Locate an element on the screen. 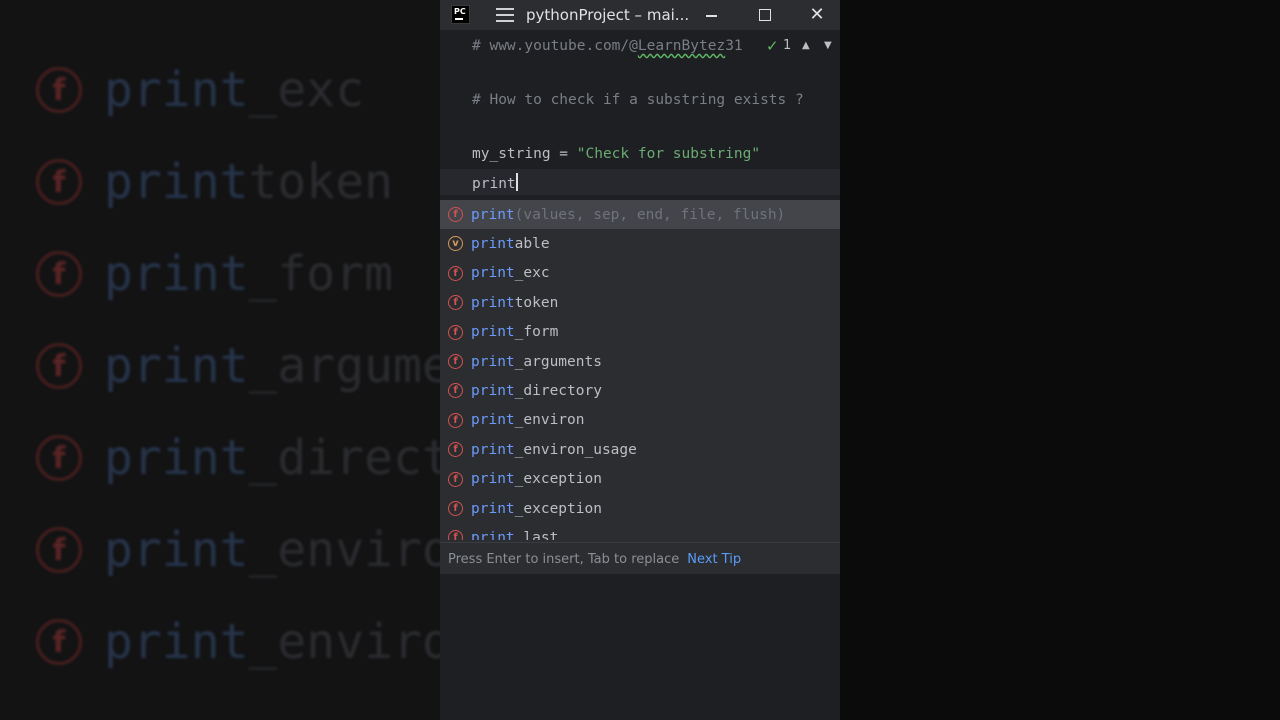  hint-text: Press Enter to insert, Tab to replace is located at coordinates (564, 559).